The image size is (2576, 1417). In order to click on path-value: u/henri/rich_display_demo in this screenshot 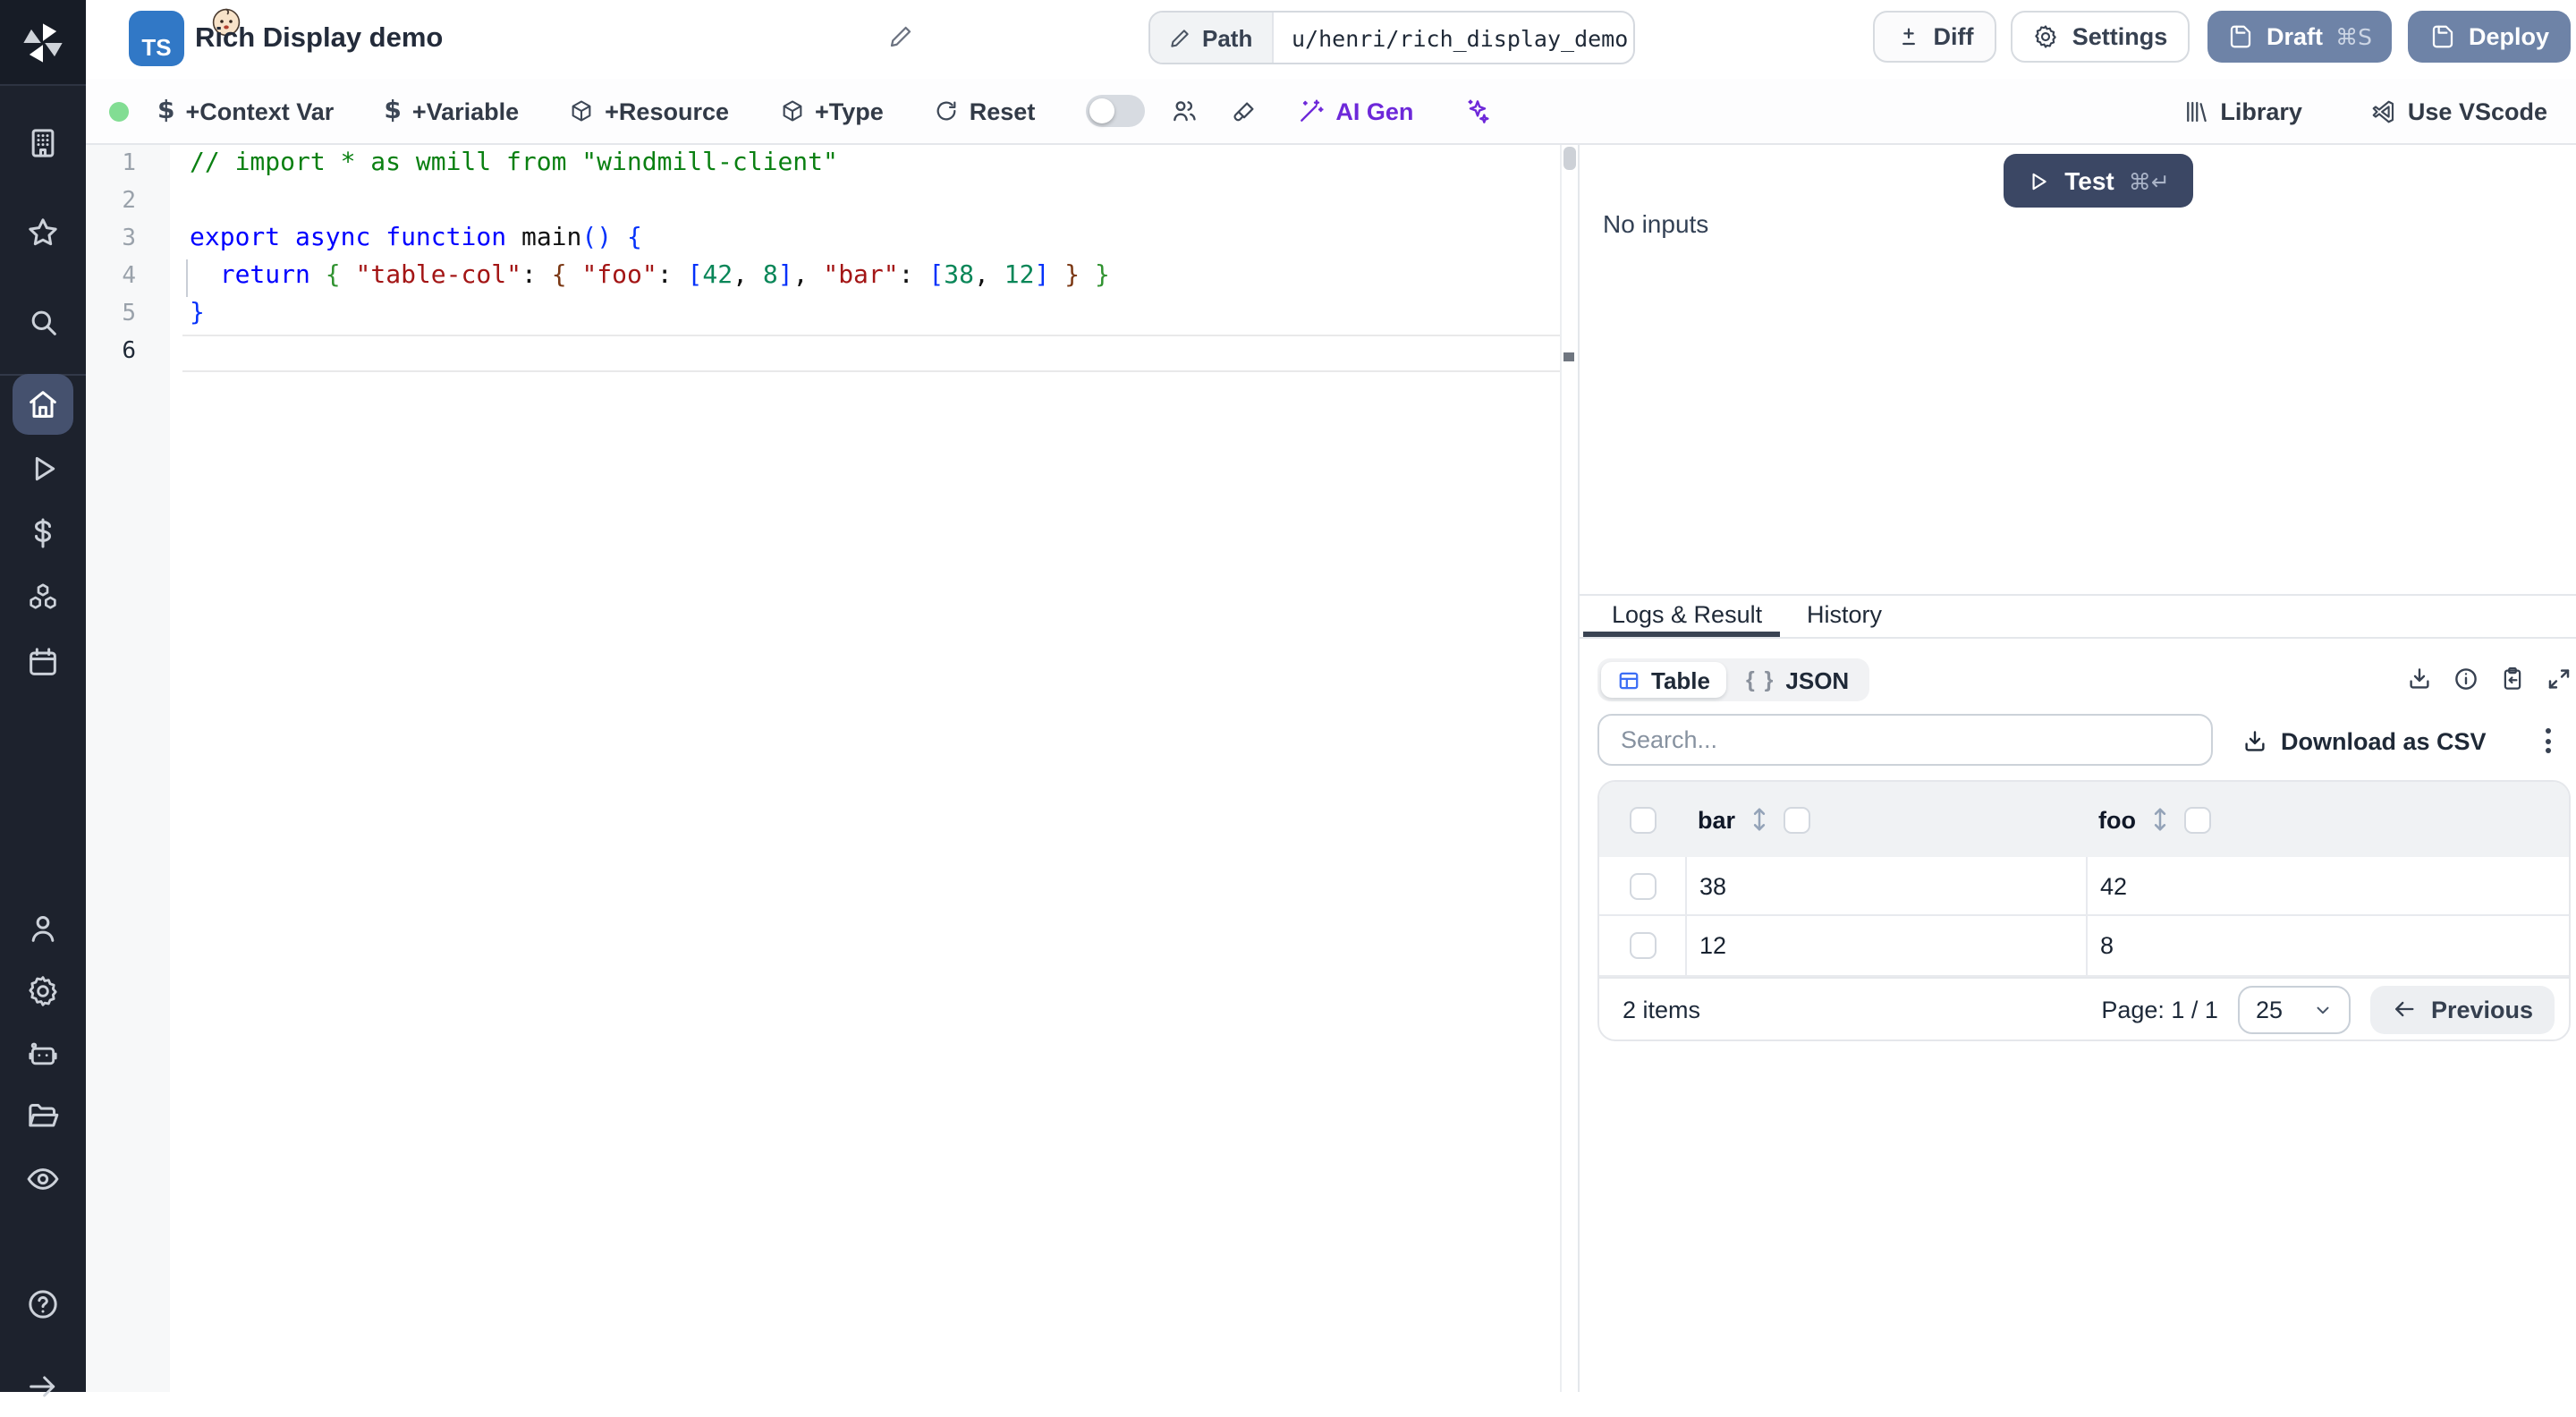, I will do `click(1460, 38)`.